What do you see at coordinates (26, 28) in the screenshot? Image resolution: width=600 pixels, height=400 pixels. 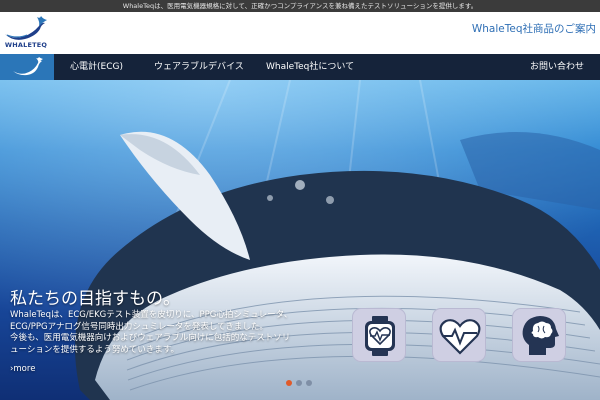 I see `whale-logo-icon` at bounding box center [26, 28].